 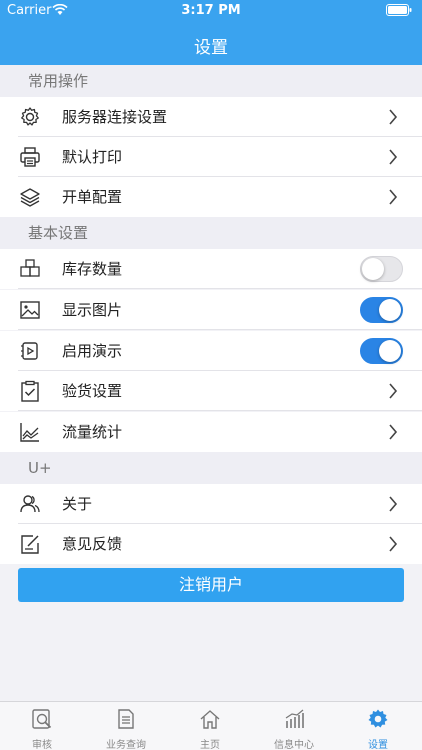 I want to click on row-default-print: 默认打印, so click(x=211, y=157).